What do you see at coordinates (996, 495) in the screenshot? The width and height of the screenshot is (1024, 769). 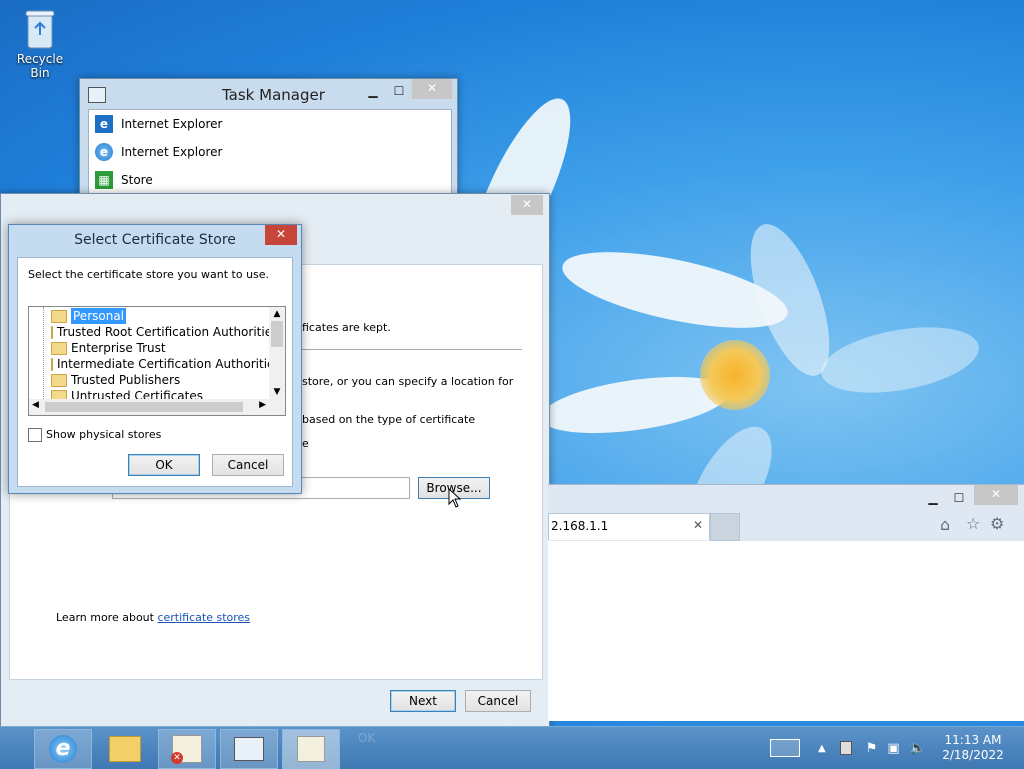 I see `browser-close-button: ✕` at bounding box center [996, 495].